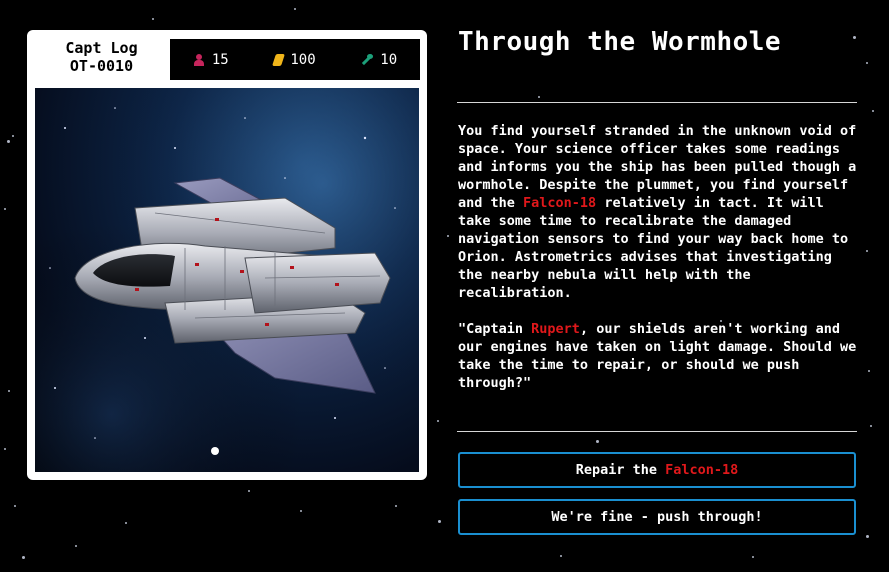 The width and height of the screenshot is (889, 572). I want to click on choices-divider, so click(657, 431).